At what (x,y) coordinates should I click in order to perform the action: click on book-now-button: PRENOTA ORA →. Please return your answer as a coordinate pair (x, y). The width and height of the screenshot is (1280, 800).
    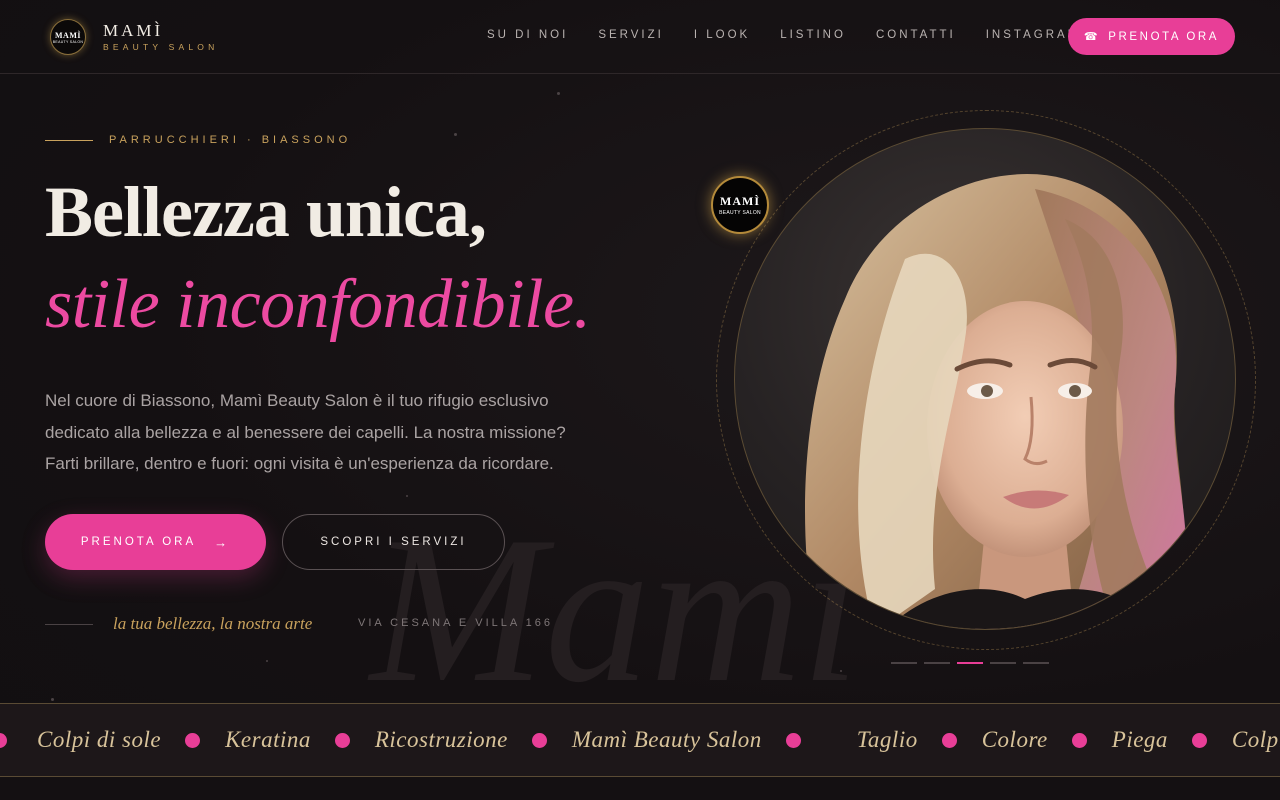
    Looking at the image, I should click on (155, 542).